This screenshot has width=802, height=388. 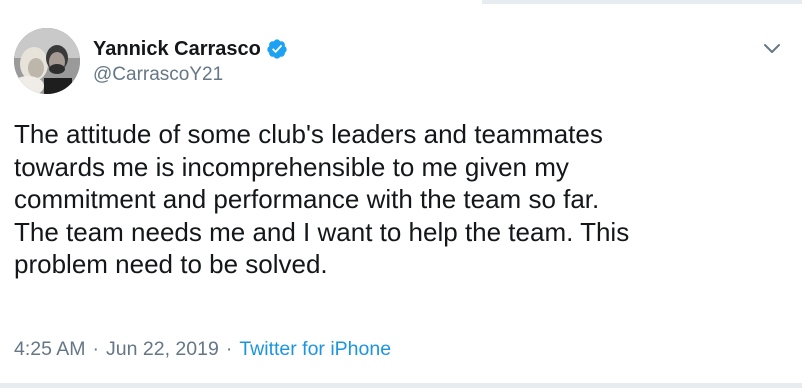 What do you see at coordinates (190, 75) in the screenshot?
I see `author-handle: @CarrascoY21` at bounding box center [190, 75].